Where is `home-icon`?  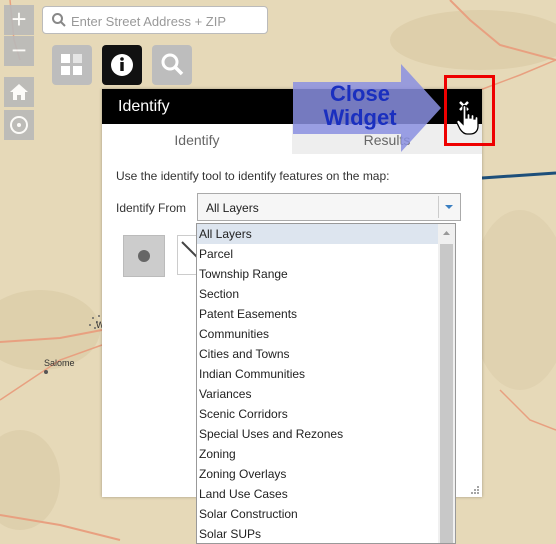 home-icon is located at coordinates (19, 92).